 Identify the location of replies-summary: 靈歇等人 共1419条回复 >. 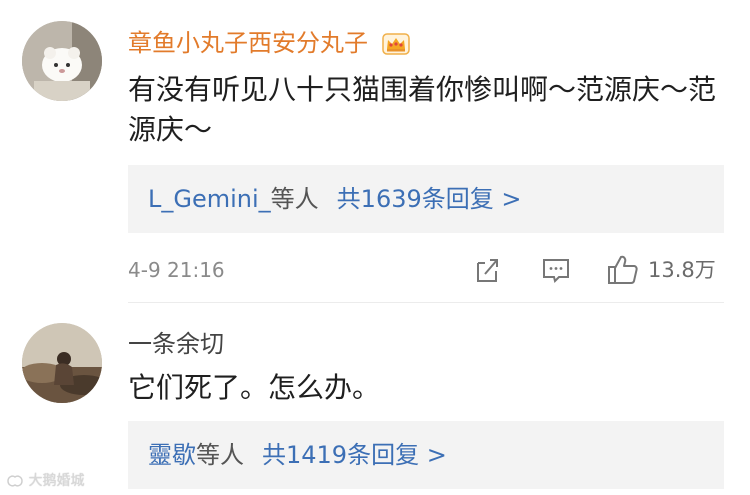
(426, 455).